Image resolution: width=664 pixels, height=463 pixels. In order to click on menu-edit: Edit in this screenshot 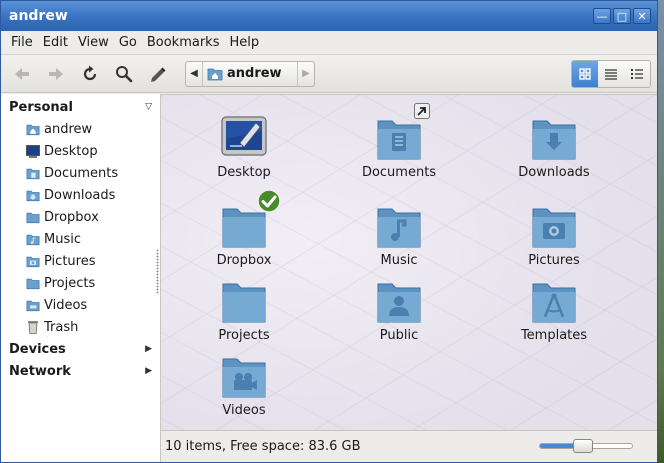, I will do `click(56, 42)`.